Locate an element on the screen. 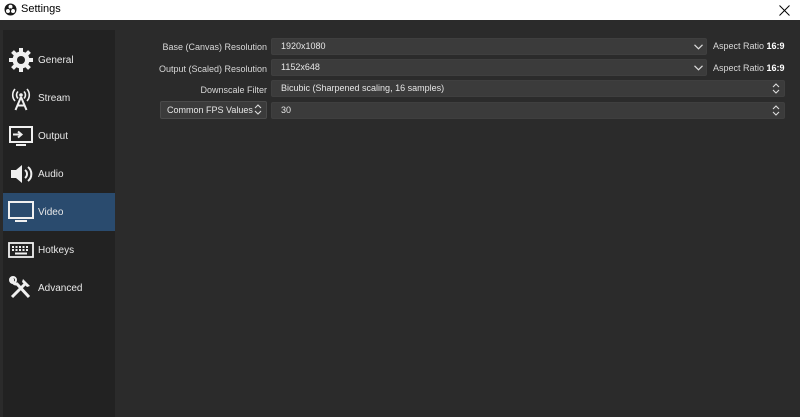 Image resolution: width=800 pixels, height=417 pixels. sidebar-item-label: Advanced is located at coordinates (60, 288).